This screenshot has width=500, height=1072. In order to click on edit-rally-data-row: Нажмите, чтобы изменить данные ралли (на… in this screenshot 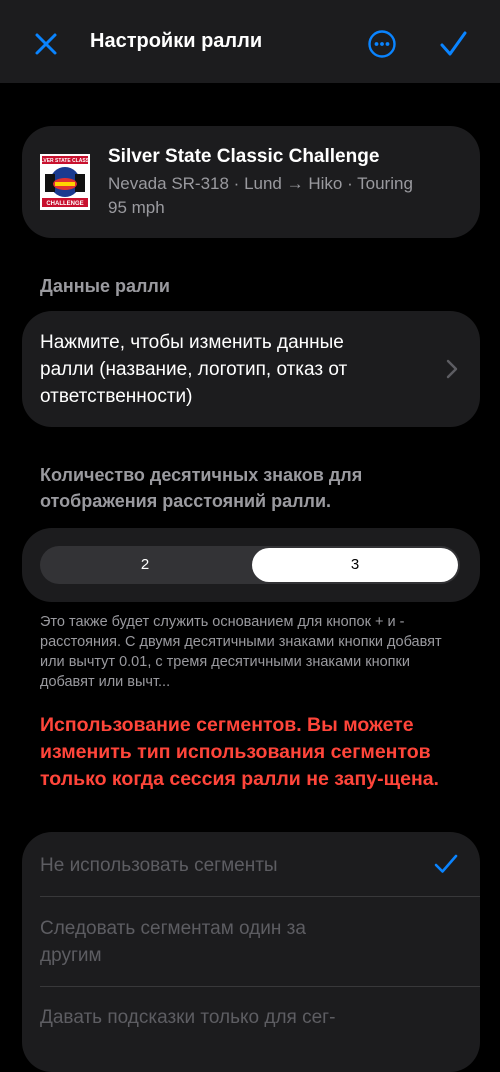, I will do `click(251, 369)`.